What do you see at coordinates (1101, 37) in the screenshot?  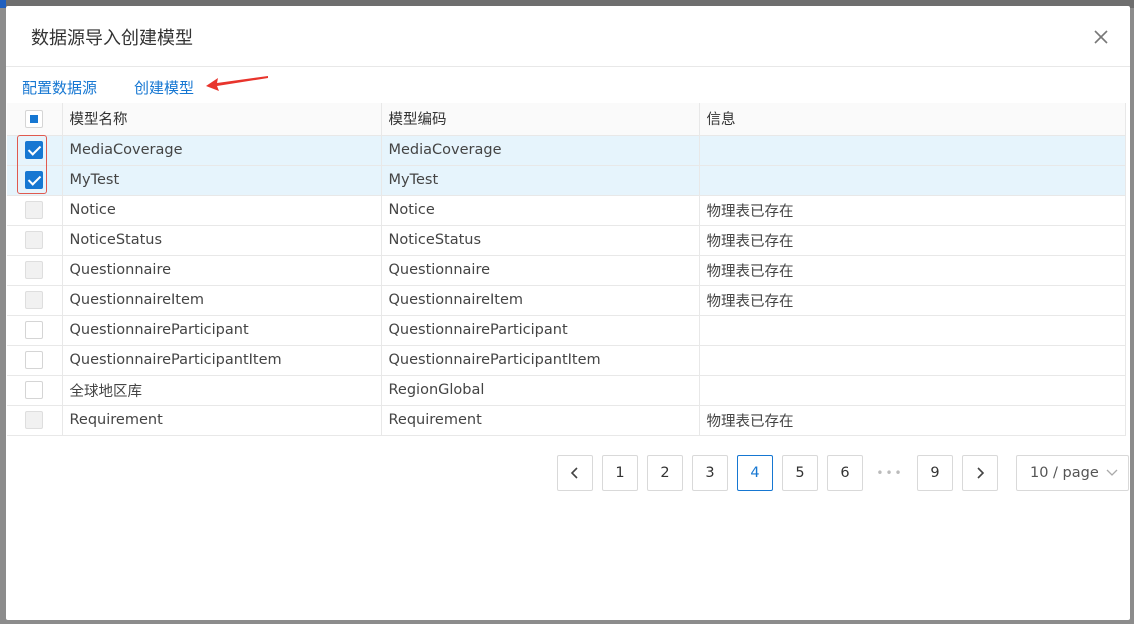 I see `close-icon` at bounding box center [1101, 37].